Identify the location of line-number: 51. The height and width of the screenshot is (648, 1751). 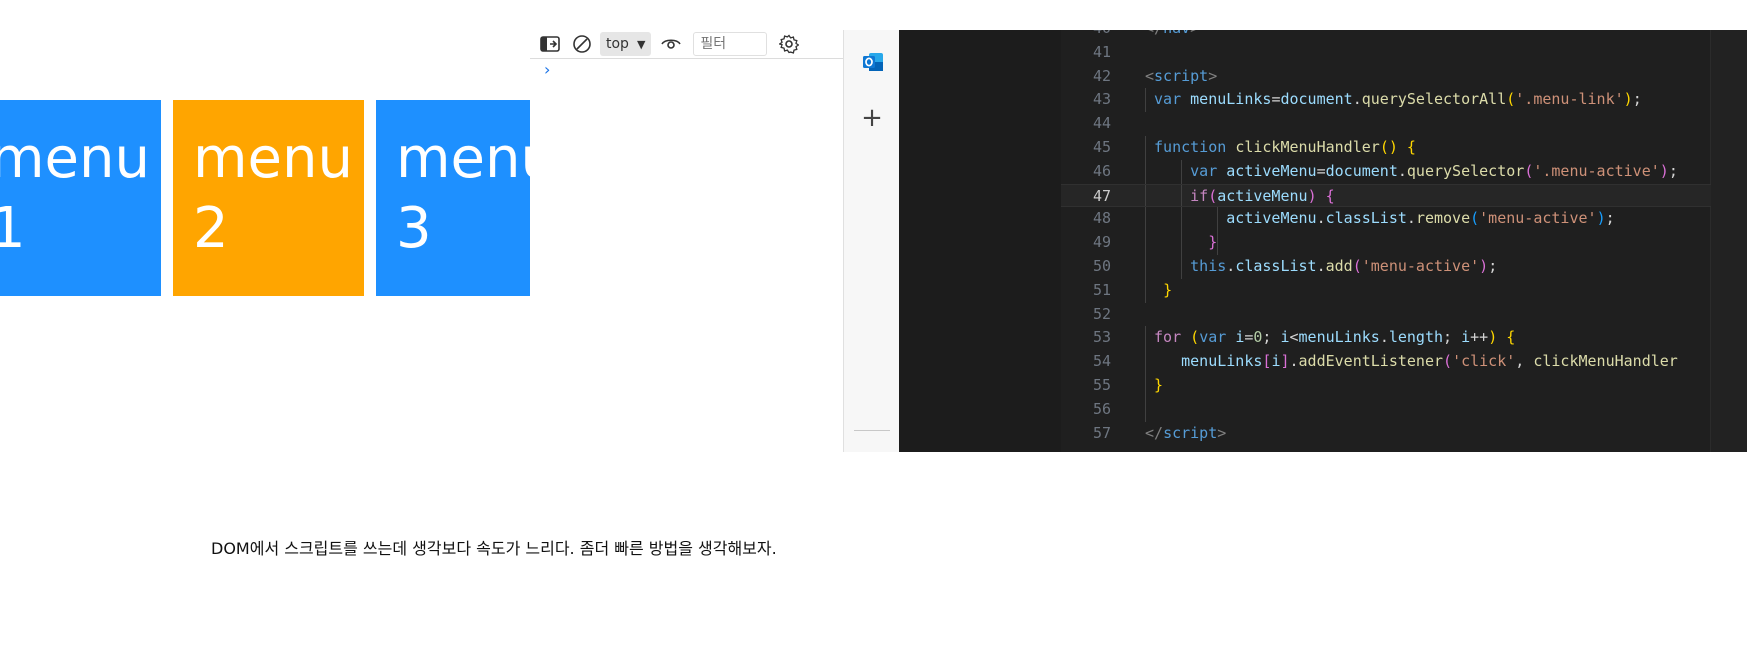
(1101, 289).